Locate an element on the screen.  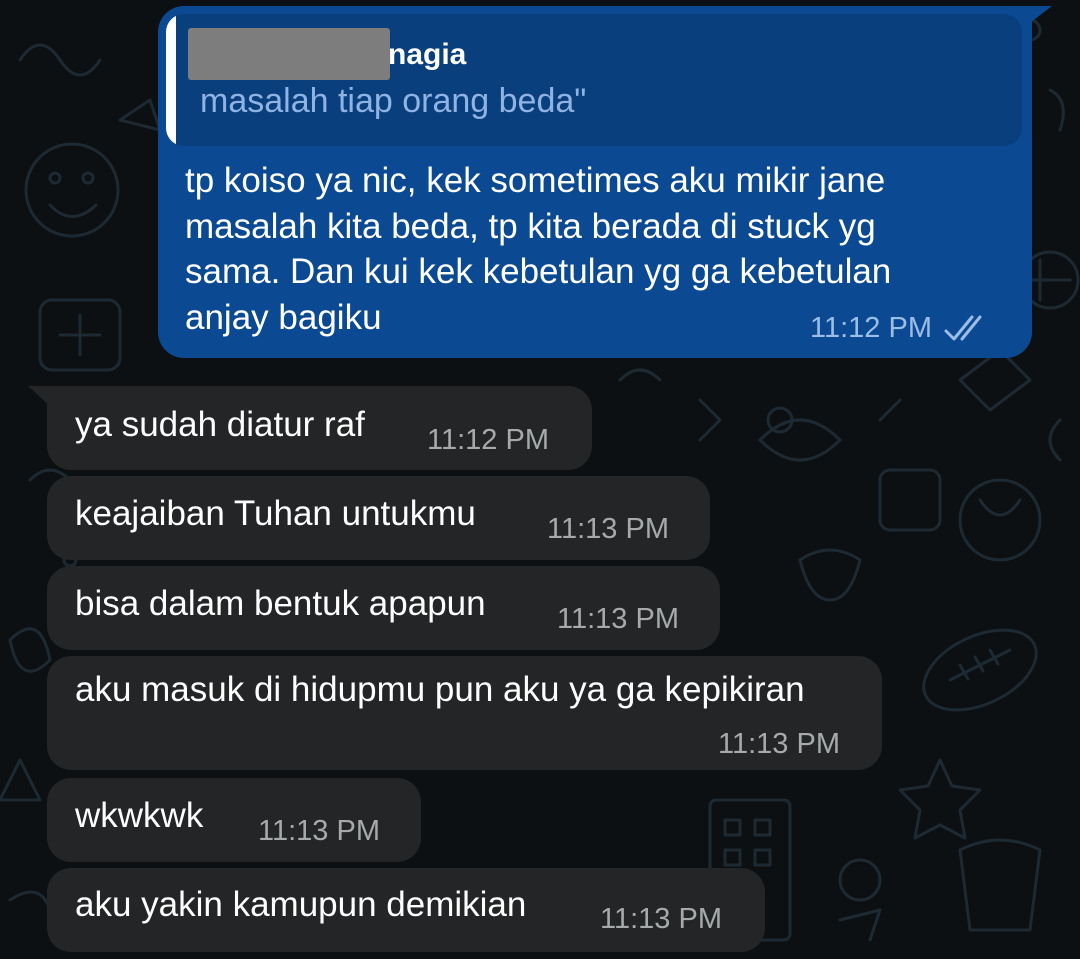
incoming-message-text: keajaiban Tuhan untukmu is located at coordinates (275, 513).